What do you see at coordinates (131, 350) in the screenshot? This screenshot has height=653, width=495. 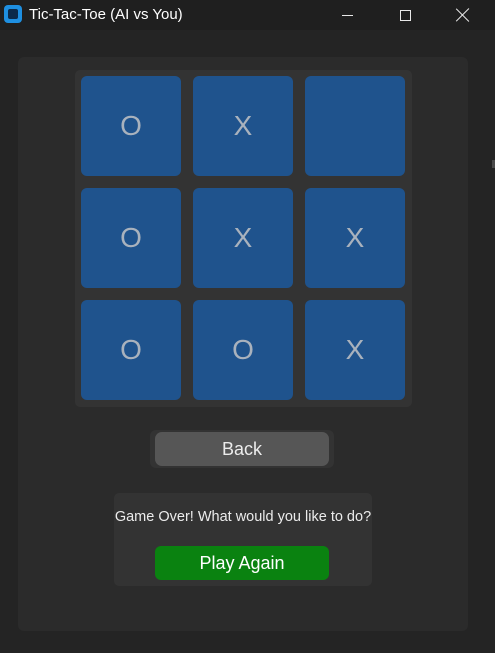 I see `board-cell-r3c1: O` at bounding box center [131, 350].